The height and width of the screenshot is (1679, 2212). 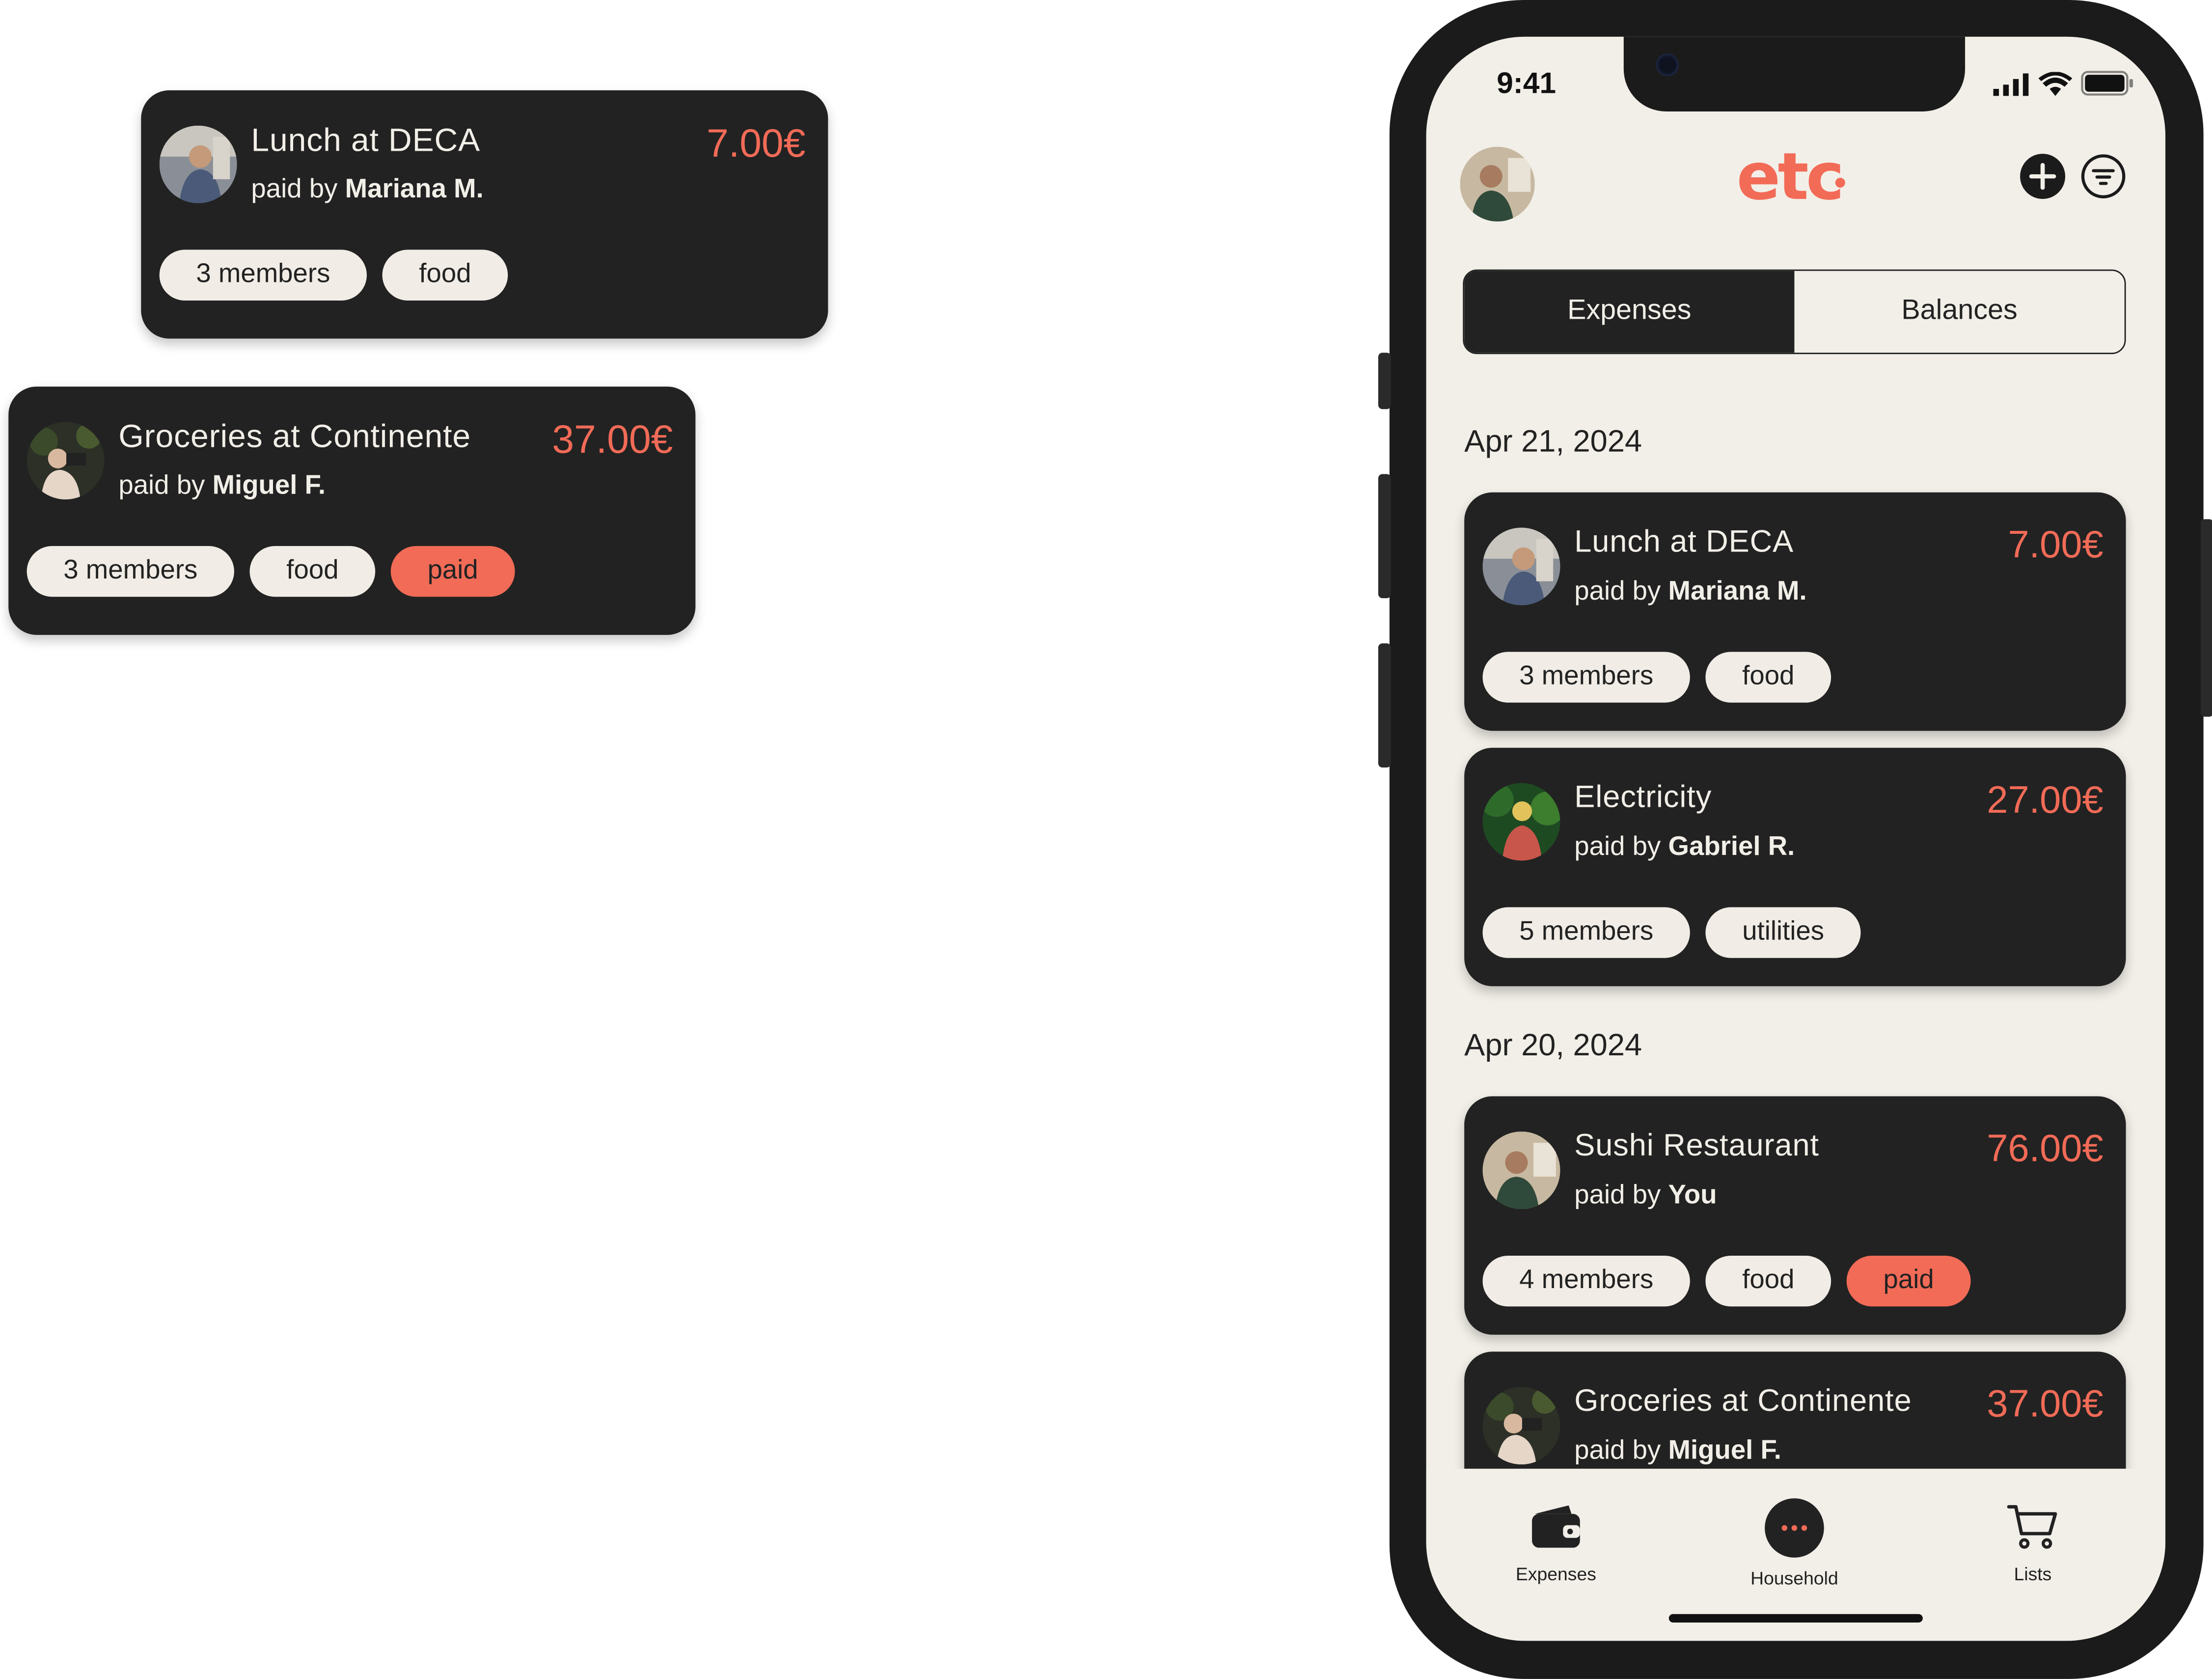 I want to click on tab-expenses: Expenses, so click(x=1629, y=312).